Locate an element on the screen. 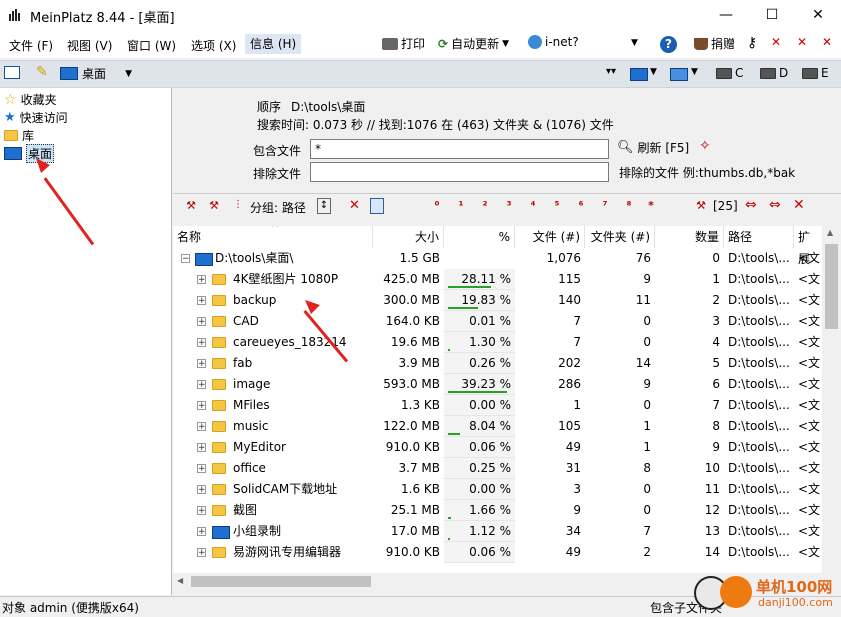 The height and width of the screenshot is (617, 841). delete-icon: ✕ is located at coordinates (354, 205).